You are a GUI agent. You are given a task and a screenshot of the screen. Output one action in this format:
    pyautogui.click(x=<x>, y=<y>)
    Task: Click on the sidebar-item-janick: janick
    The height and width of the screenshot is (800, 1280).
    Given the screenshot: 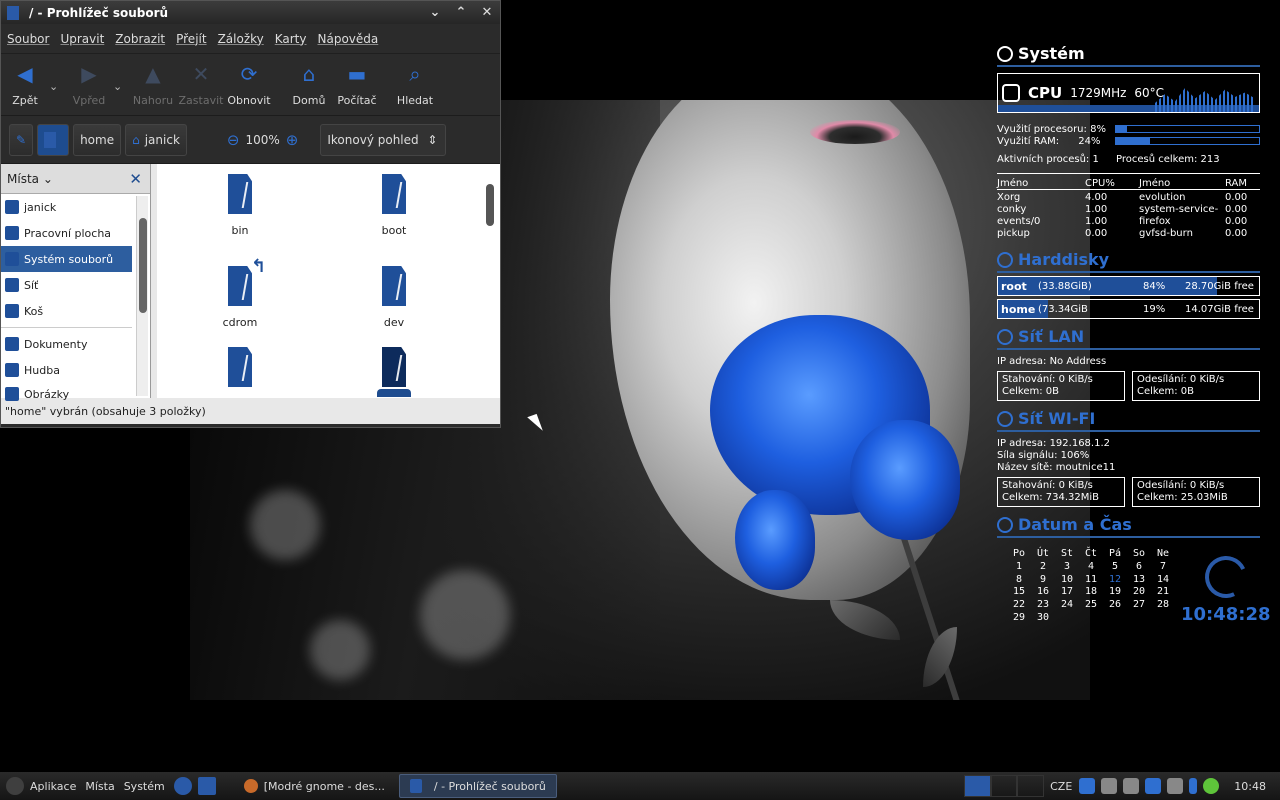 What is the action you would take?
    pyautogui.click(x=66, y=207)
    